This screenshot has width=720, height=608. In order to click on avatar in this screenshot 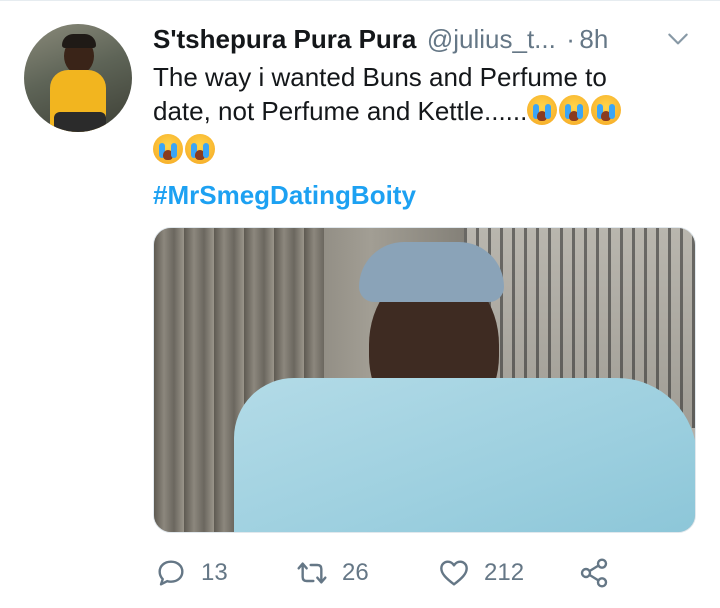, I will do `click(78, 78)`.